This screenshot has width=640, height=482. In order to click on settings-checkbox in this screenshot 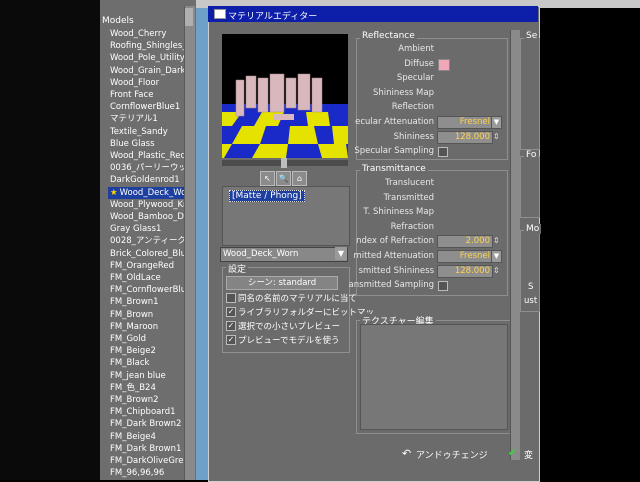, I will do `click(231, 298)`.